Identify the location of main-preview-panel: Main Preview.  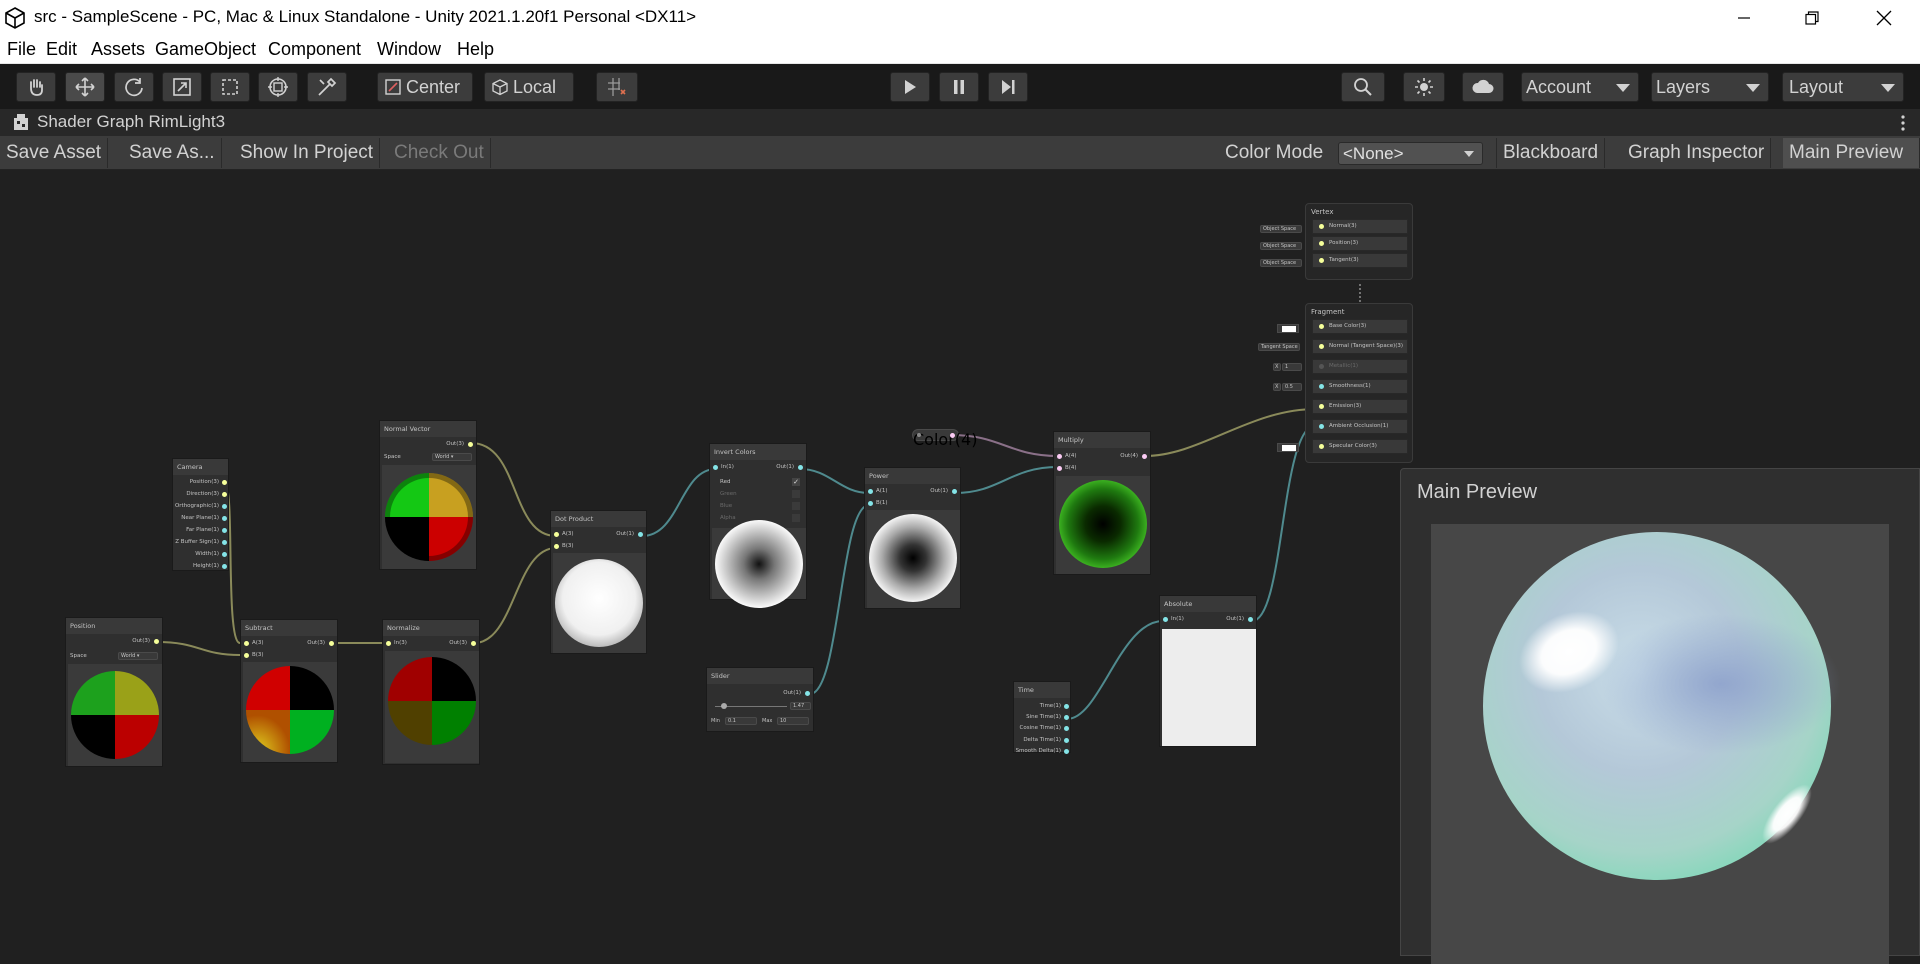
(1660, 716).